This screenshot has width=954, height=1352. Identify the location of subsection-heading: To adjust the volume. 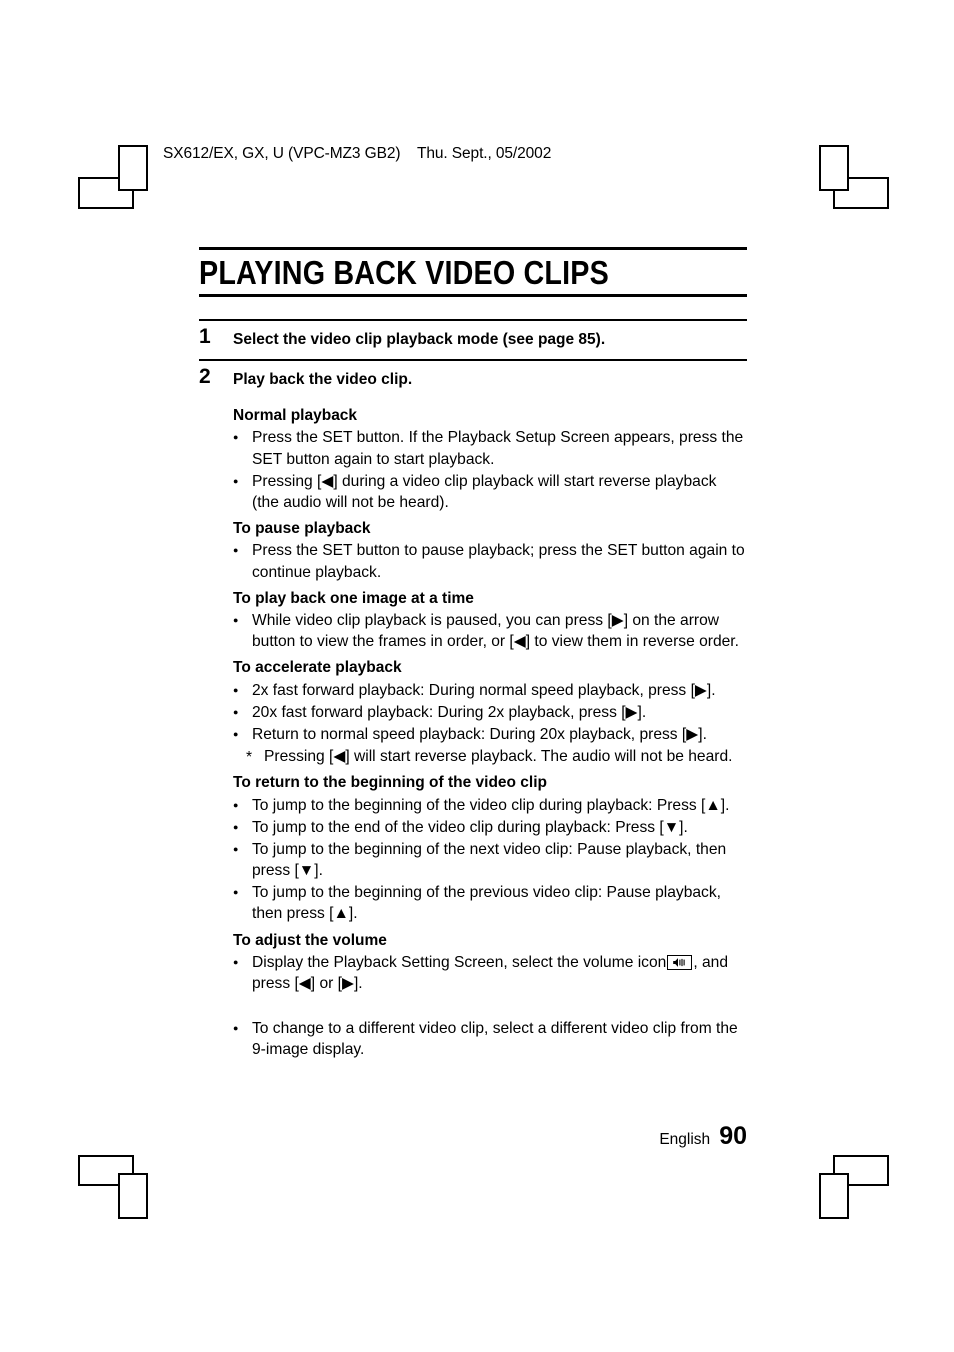
(310, 940).